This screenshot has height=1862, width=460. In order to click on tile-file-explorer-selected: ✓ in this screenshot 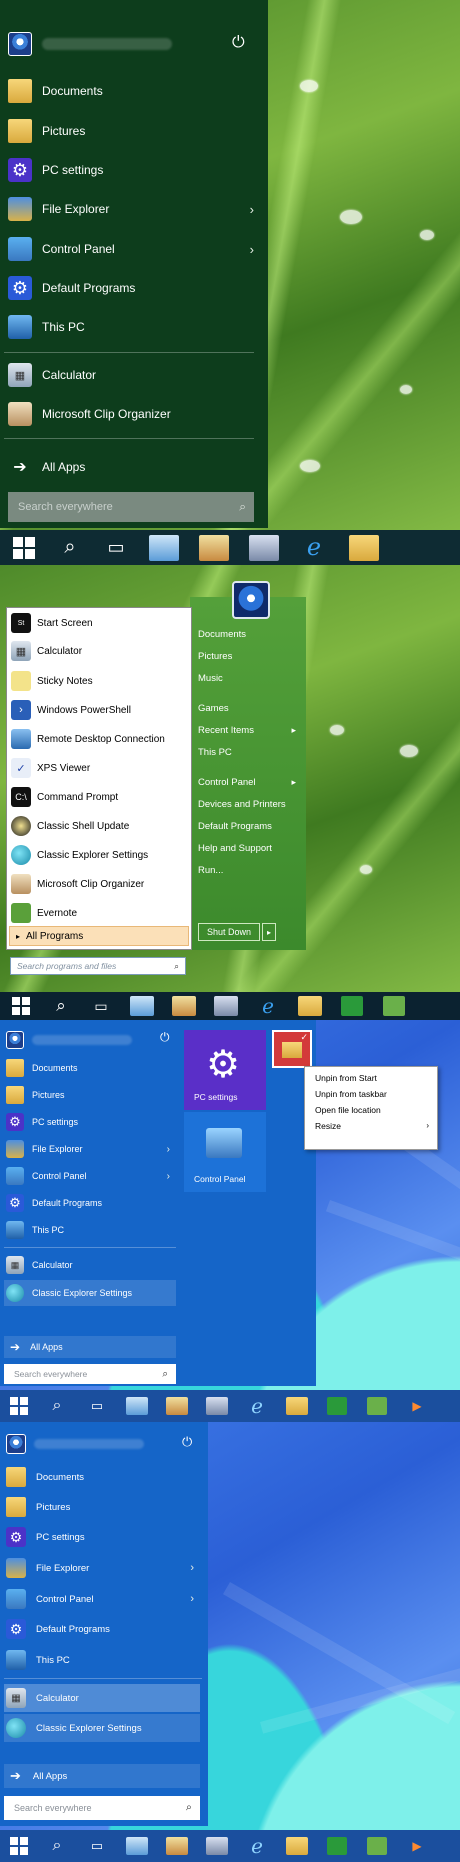, I will do `click(292, 1049)`.